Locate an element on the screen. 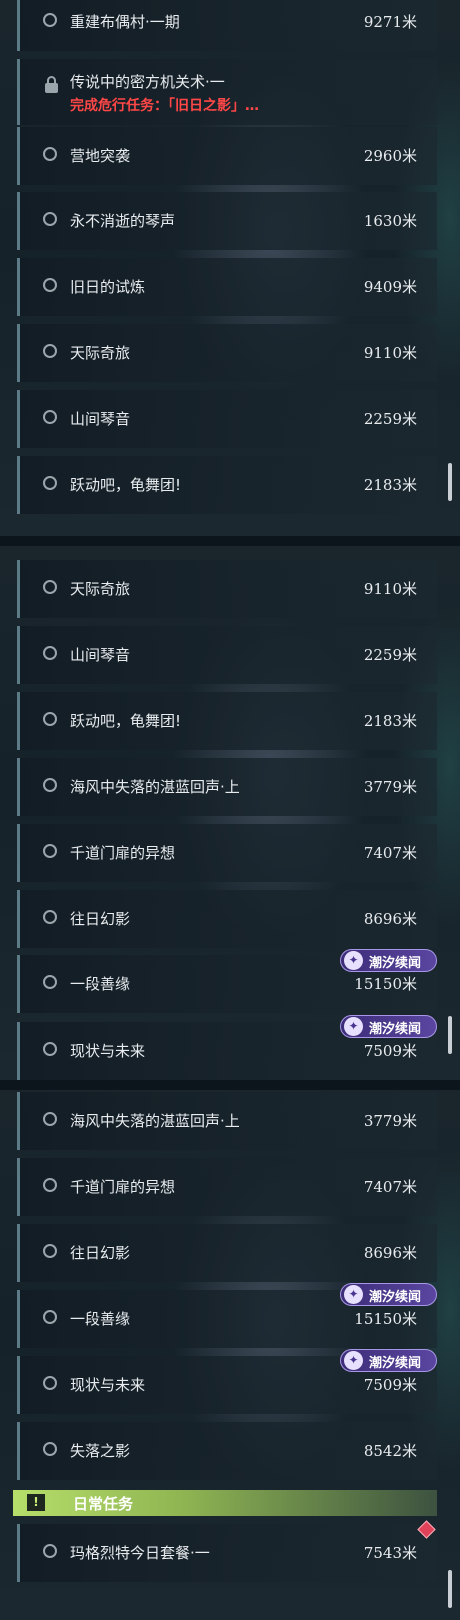 The width and height of the screenshot is (460, 1620). daily-quests-header: ! 日常任务 is located at coordinates (225, 1503).